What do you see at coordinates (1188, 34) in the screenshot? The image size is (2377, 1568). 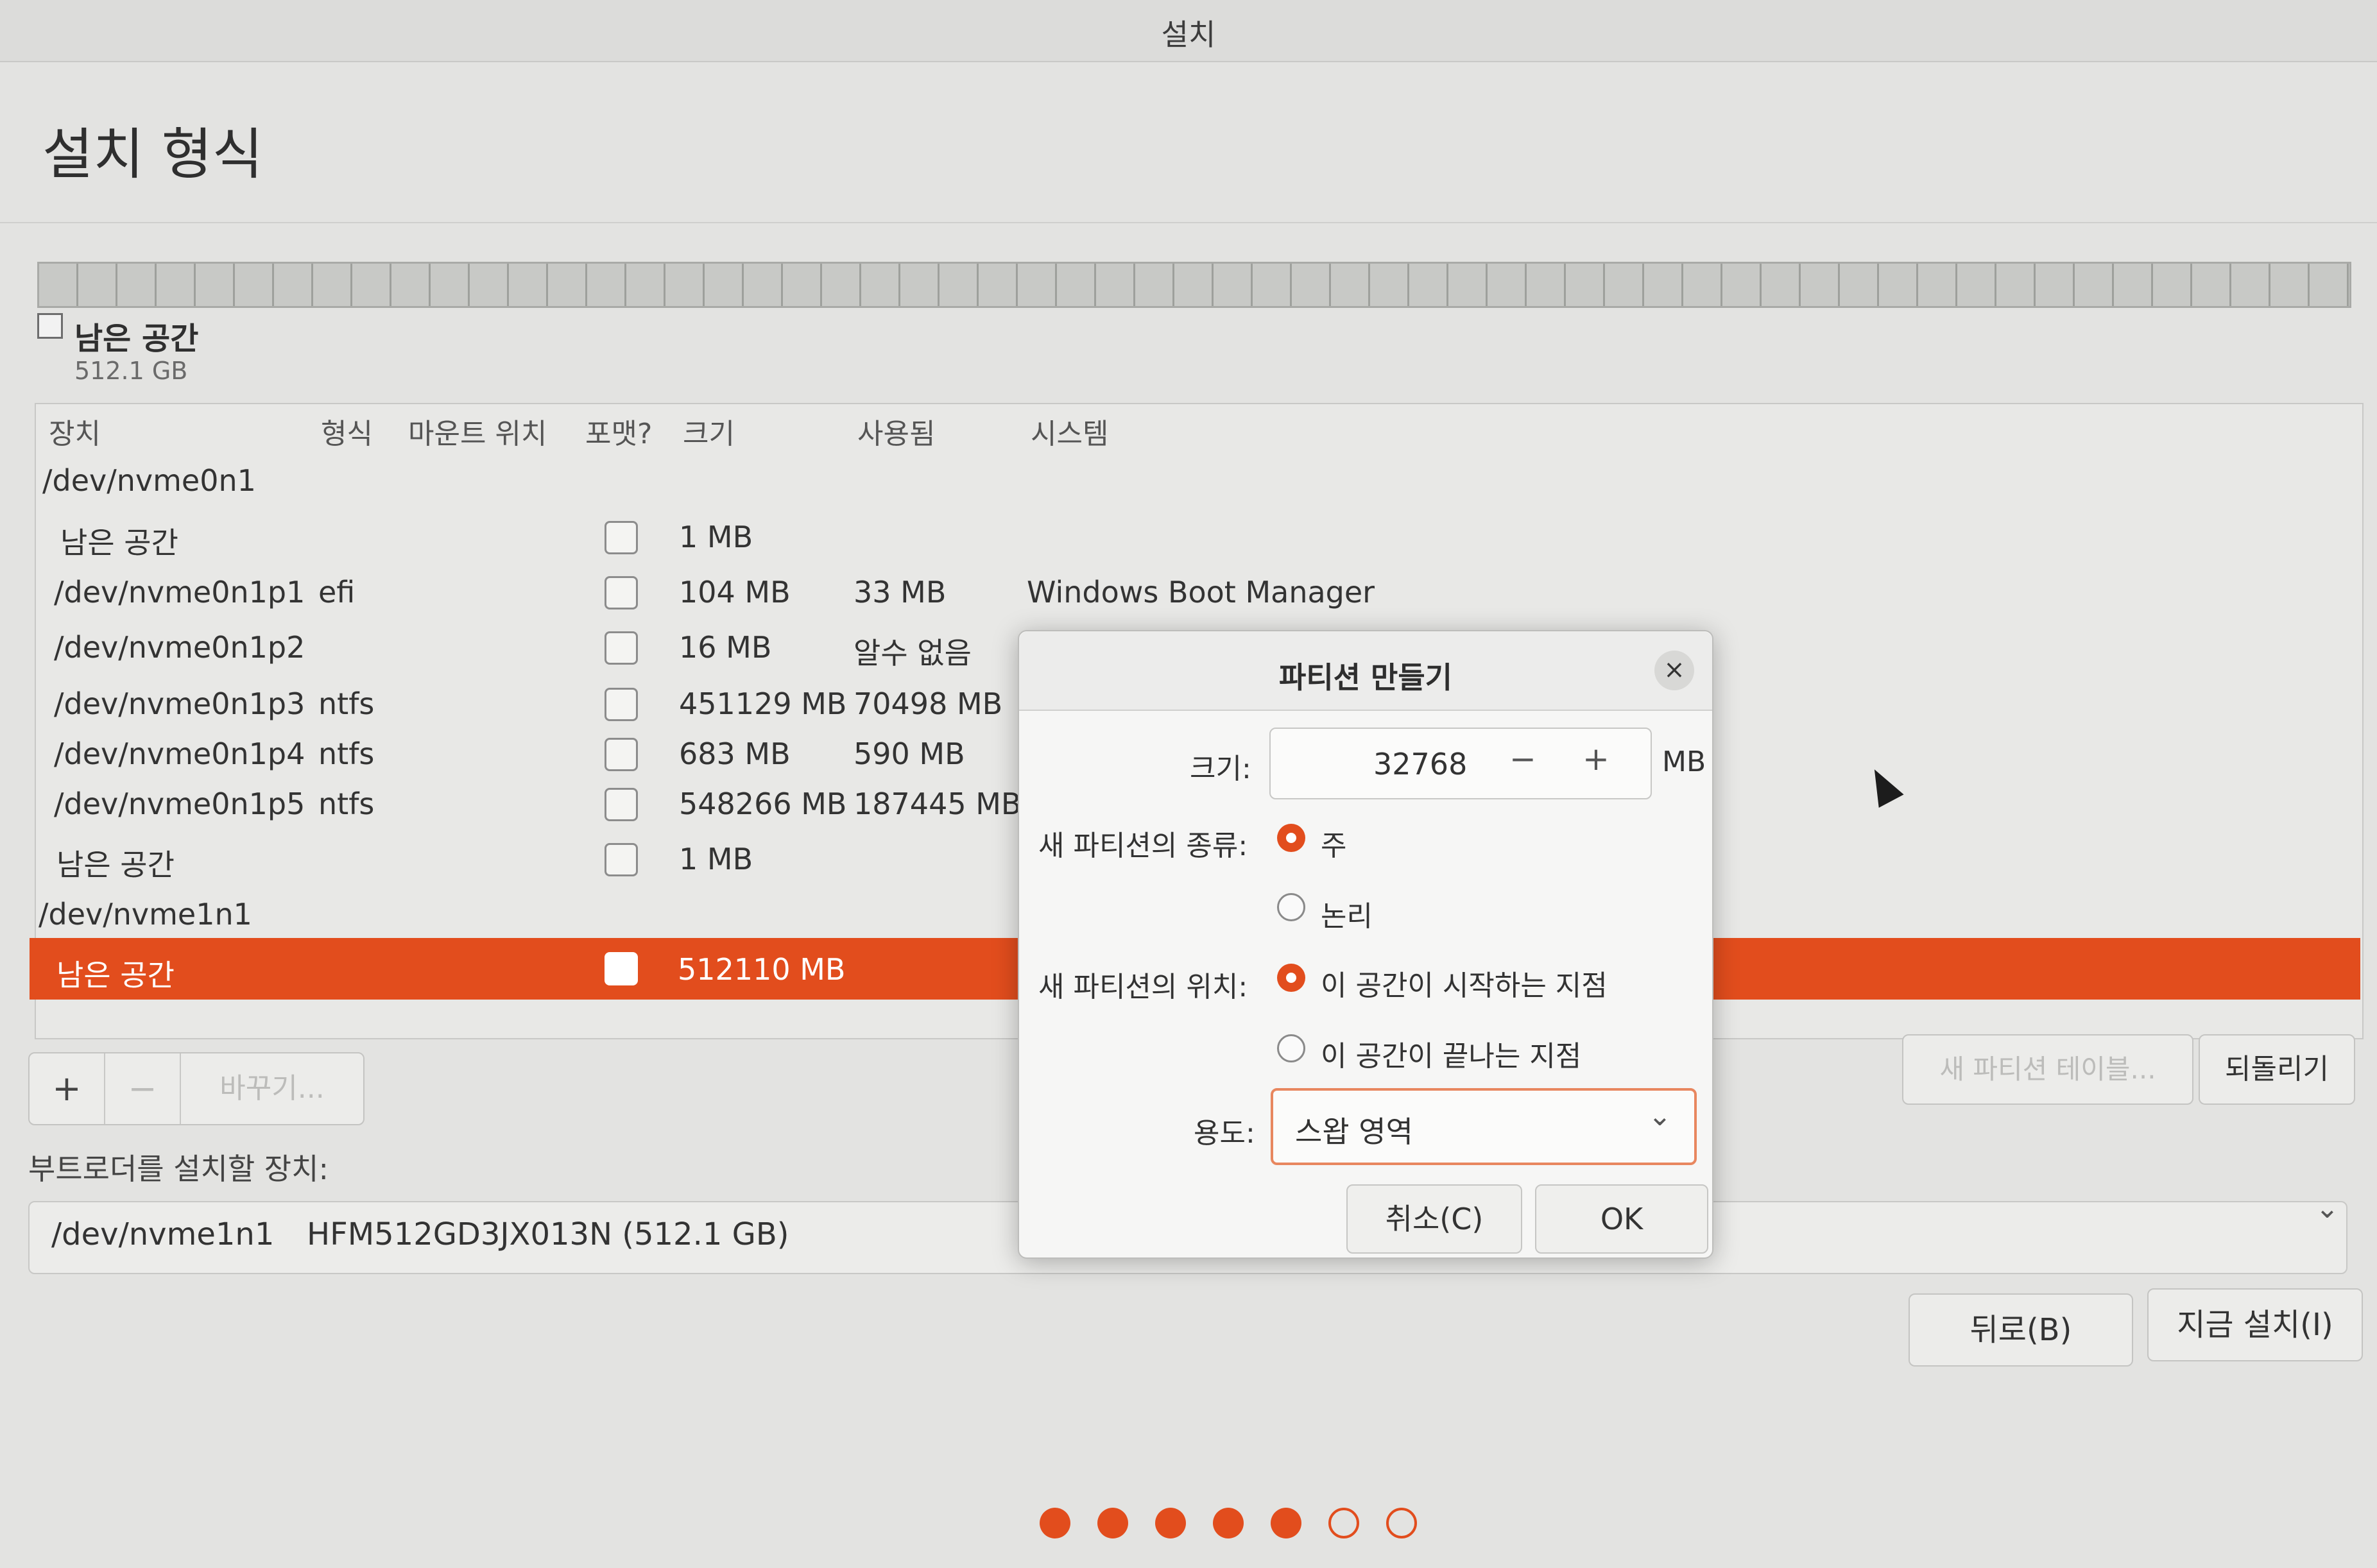 I see `window-title: 설치` at bounding box center [1188, 34].